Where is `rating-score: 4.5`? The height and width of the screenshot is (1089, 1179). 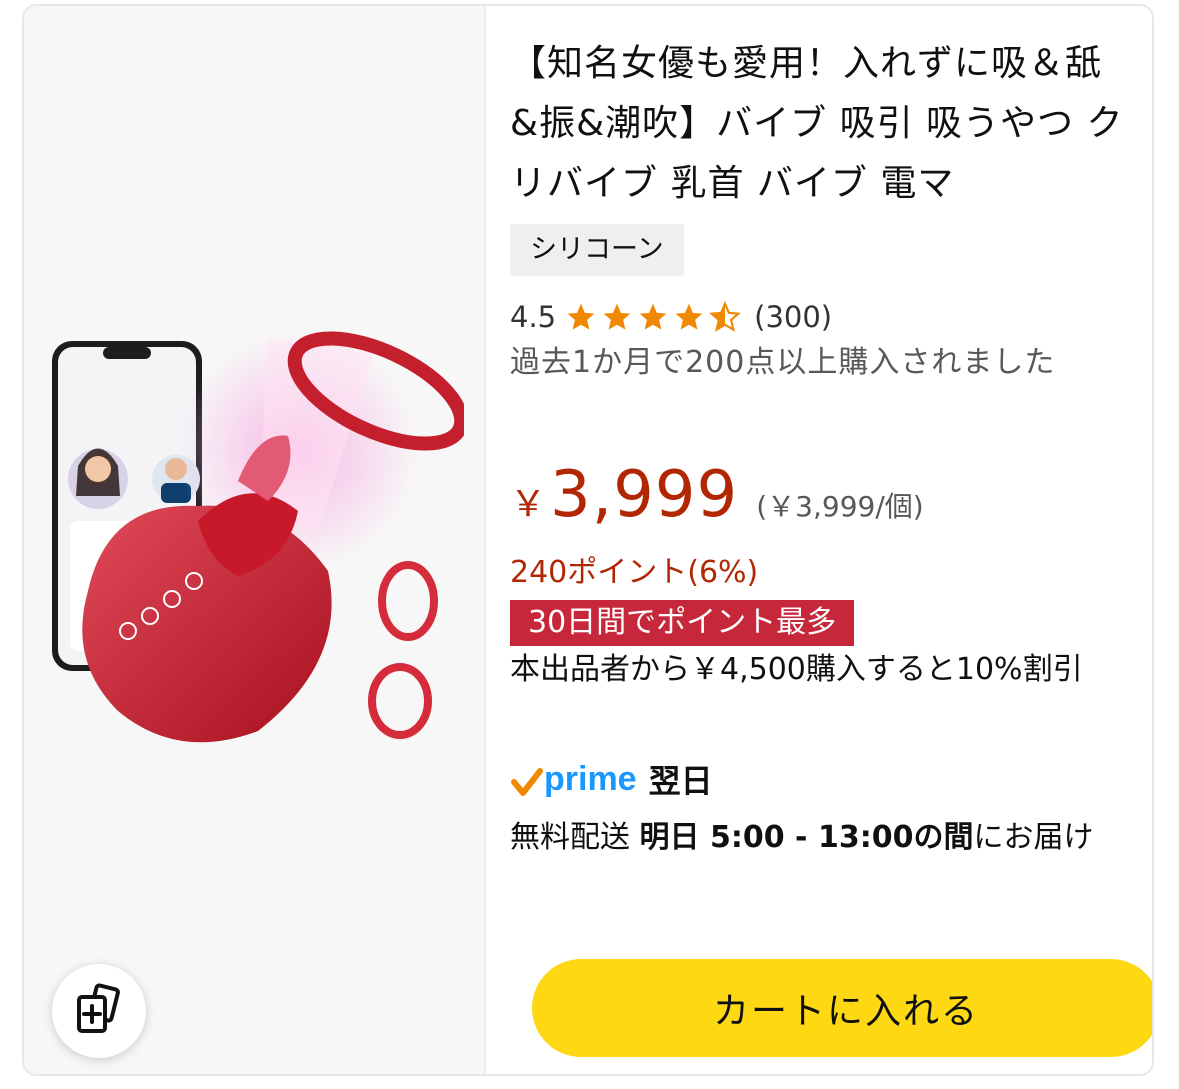
rating-score: 4.5 is located at coordinates (533, 317).